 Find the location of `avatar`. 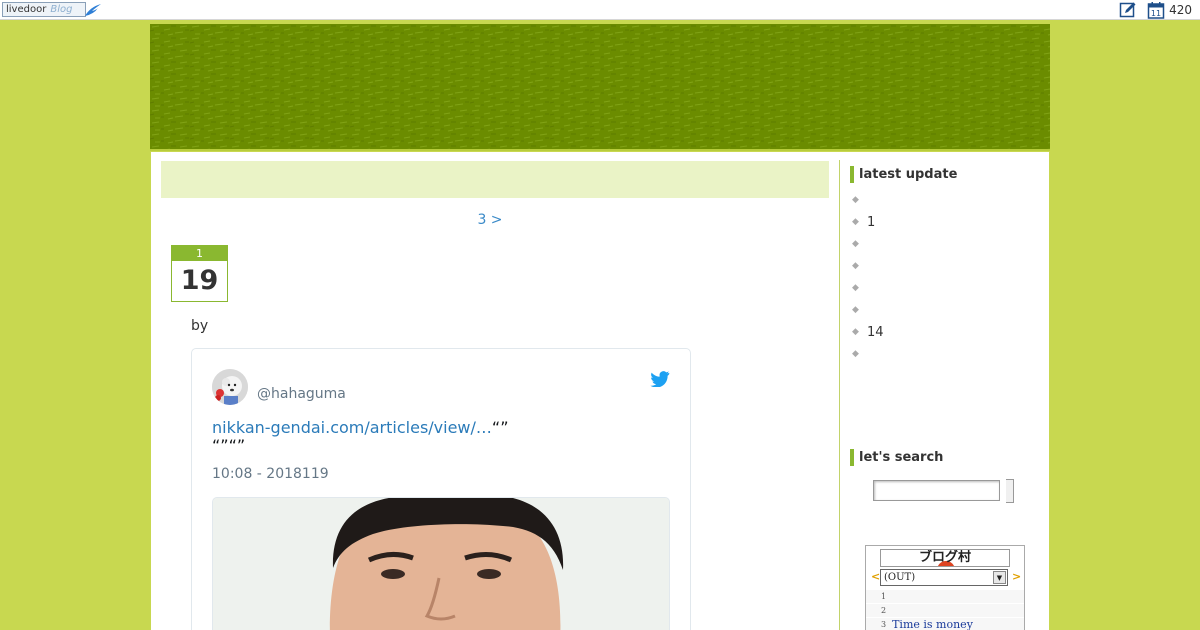

avatar is located at coordinates (230, 387).